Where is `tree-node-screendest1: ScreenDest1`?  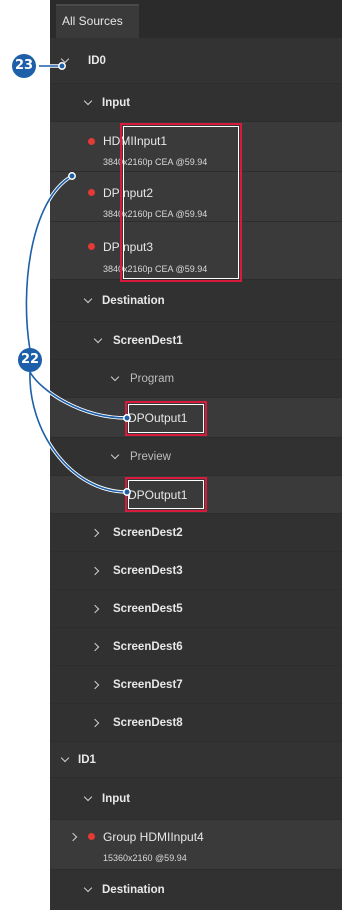
tree-node-screendest1: ScreenDest1 is located at coordinates (196, 341).